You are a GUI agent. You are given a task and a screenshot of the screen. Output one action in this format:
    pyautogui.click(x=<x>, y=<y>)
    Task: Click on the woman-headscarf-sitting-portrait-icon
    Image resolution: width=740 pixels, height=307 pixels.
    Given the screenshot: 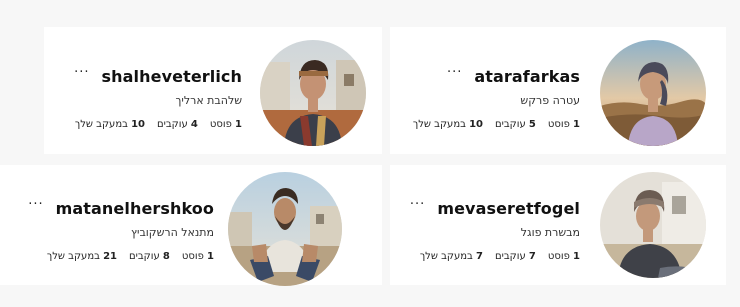 What is the action you would take?
    pyautogui.click(x=653, y=225)
    